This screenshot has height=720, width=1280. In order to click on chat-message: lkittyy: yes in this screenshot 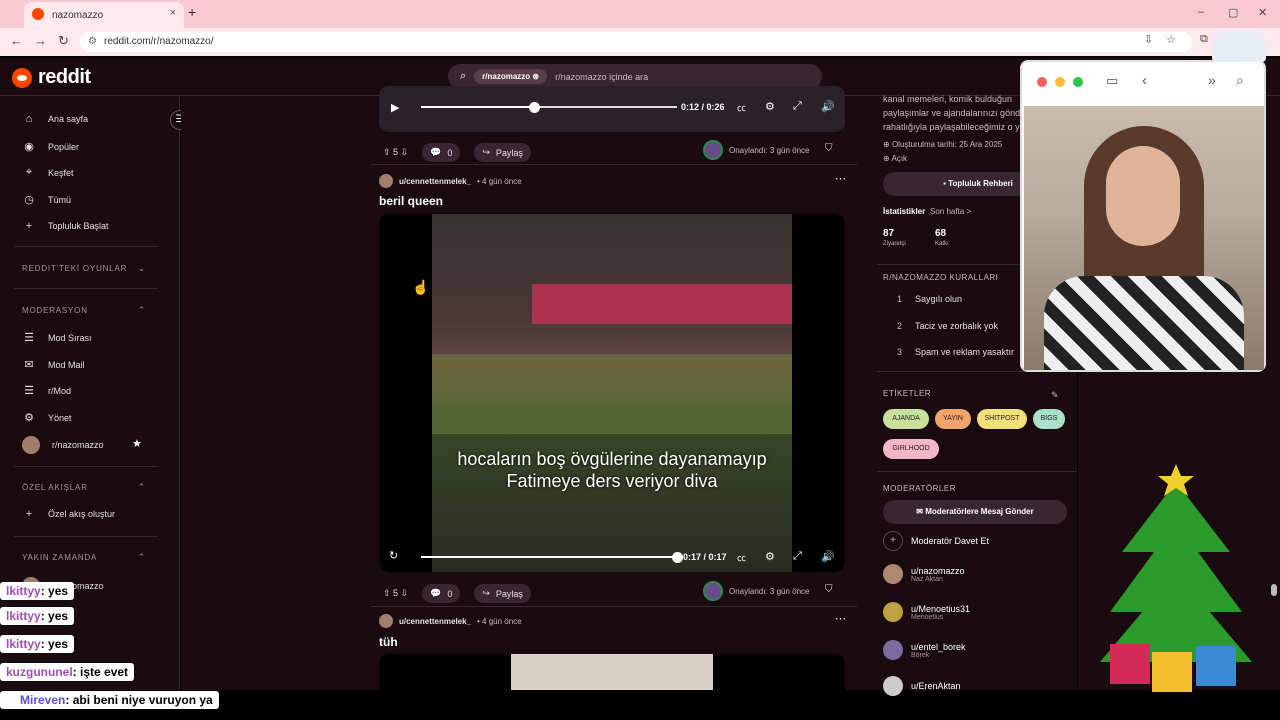, I will do `click(37, 591)`.